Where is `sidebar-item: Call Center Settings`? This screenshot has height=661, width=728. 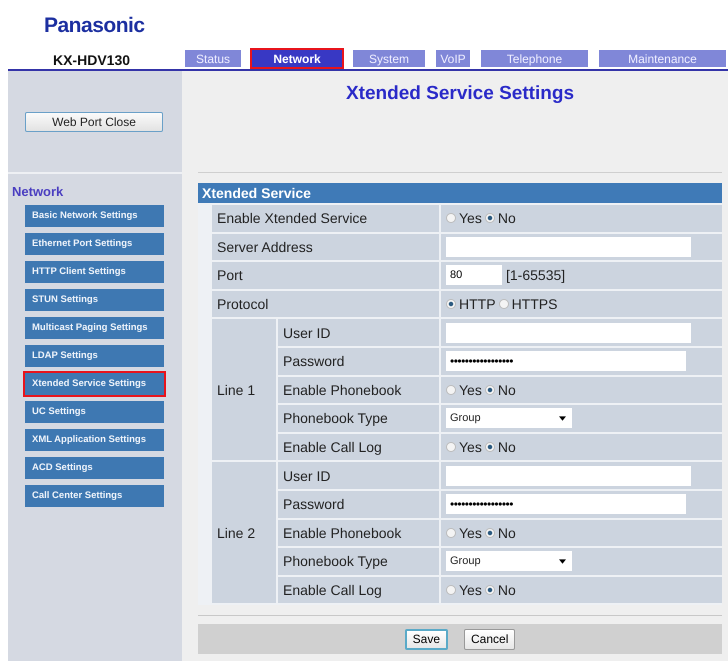
sidebar-item: Call Center Settings is located at coordinates (94, 496).